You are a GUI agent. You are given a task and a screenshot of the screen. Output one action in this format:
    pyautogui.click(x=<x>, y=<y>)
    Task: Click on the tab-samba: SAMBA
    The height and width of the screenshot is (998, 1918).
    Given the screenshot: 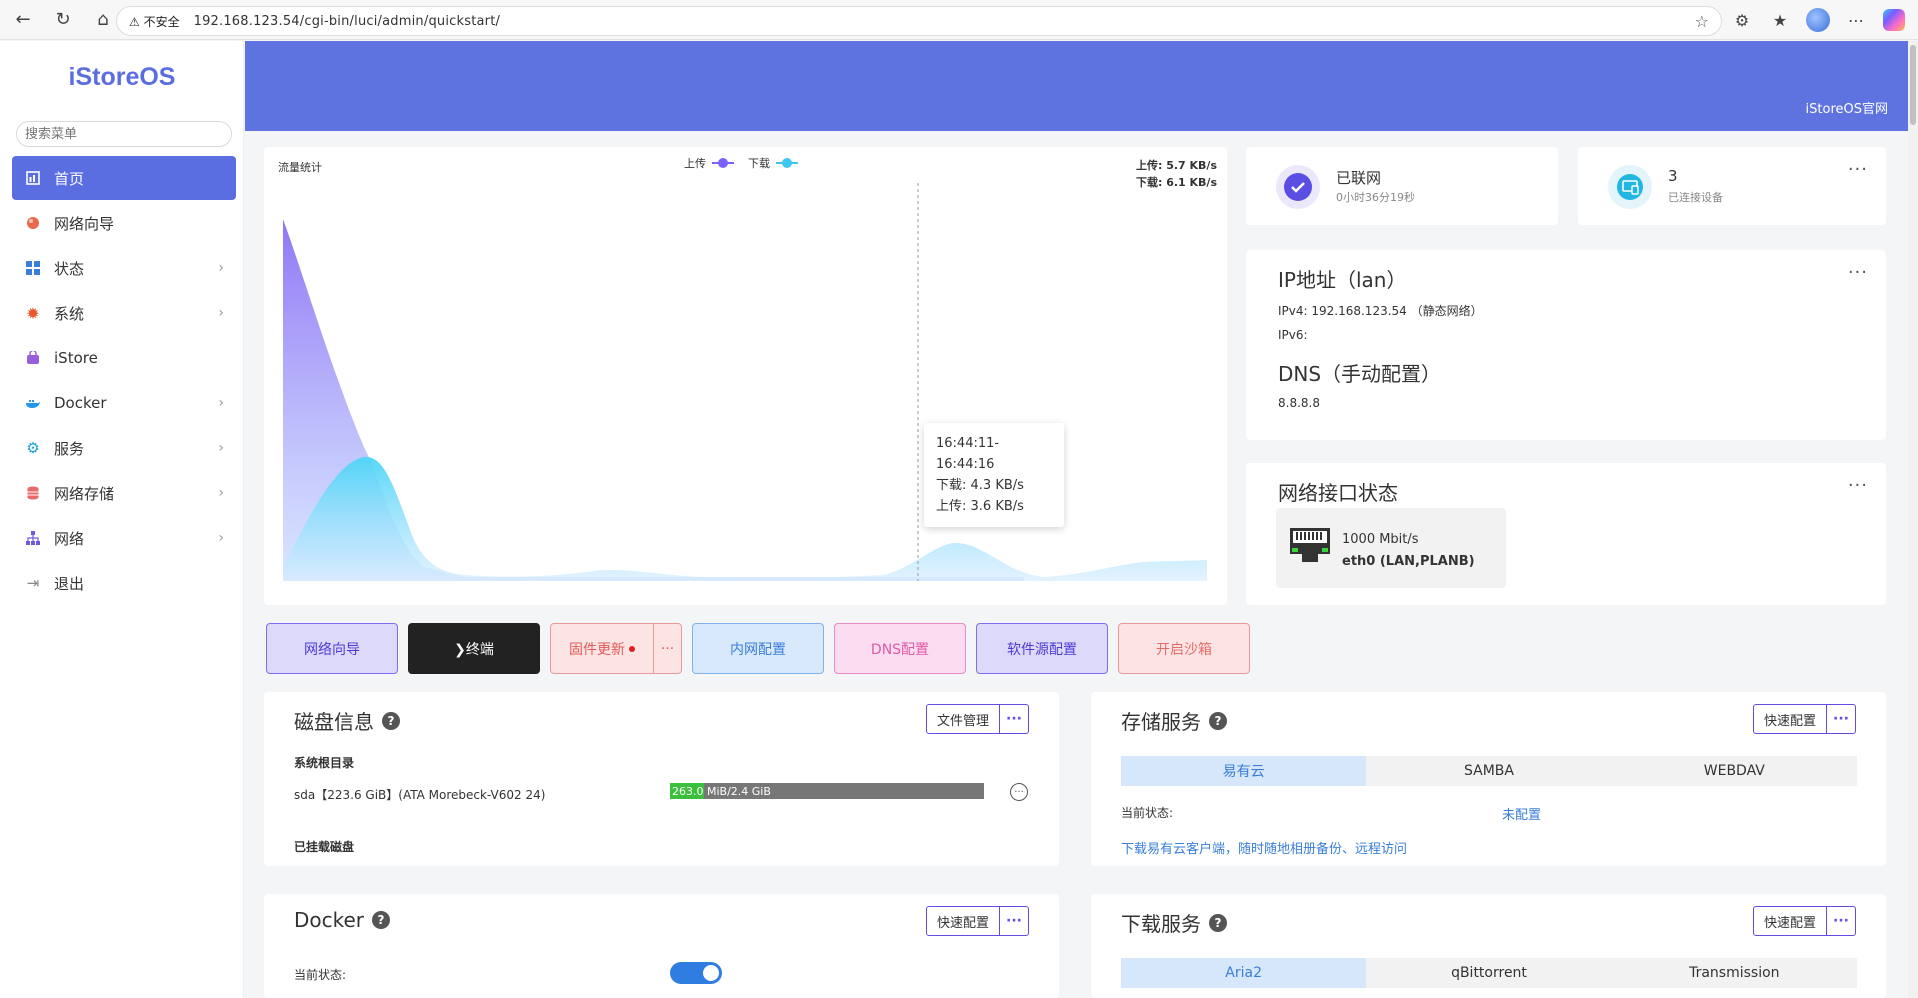 What is the action you would take?
    pyautogui.click(x=1488, y=771)
    